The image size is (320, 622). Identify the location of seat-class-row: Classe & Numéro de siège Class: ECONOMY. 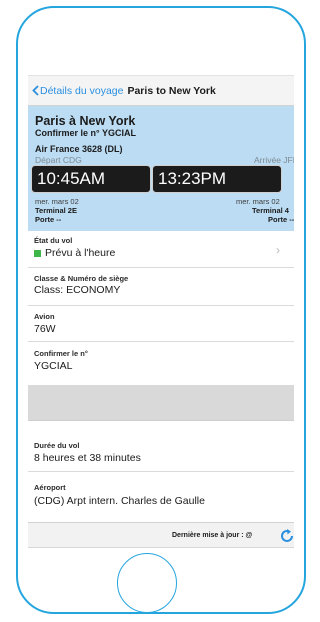
(161, 287).